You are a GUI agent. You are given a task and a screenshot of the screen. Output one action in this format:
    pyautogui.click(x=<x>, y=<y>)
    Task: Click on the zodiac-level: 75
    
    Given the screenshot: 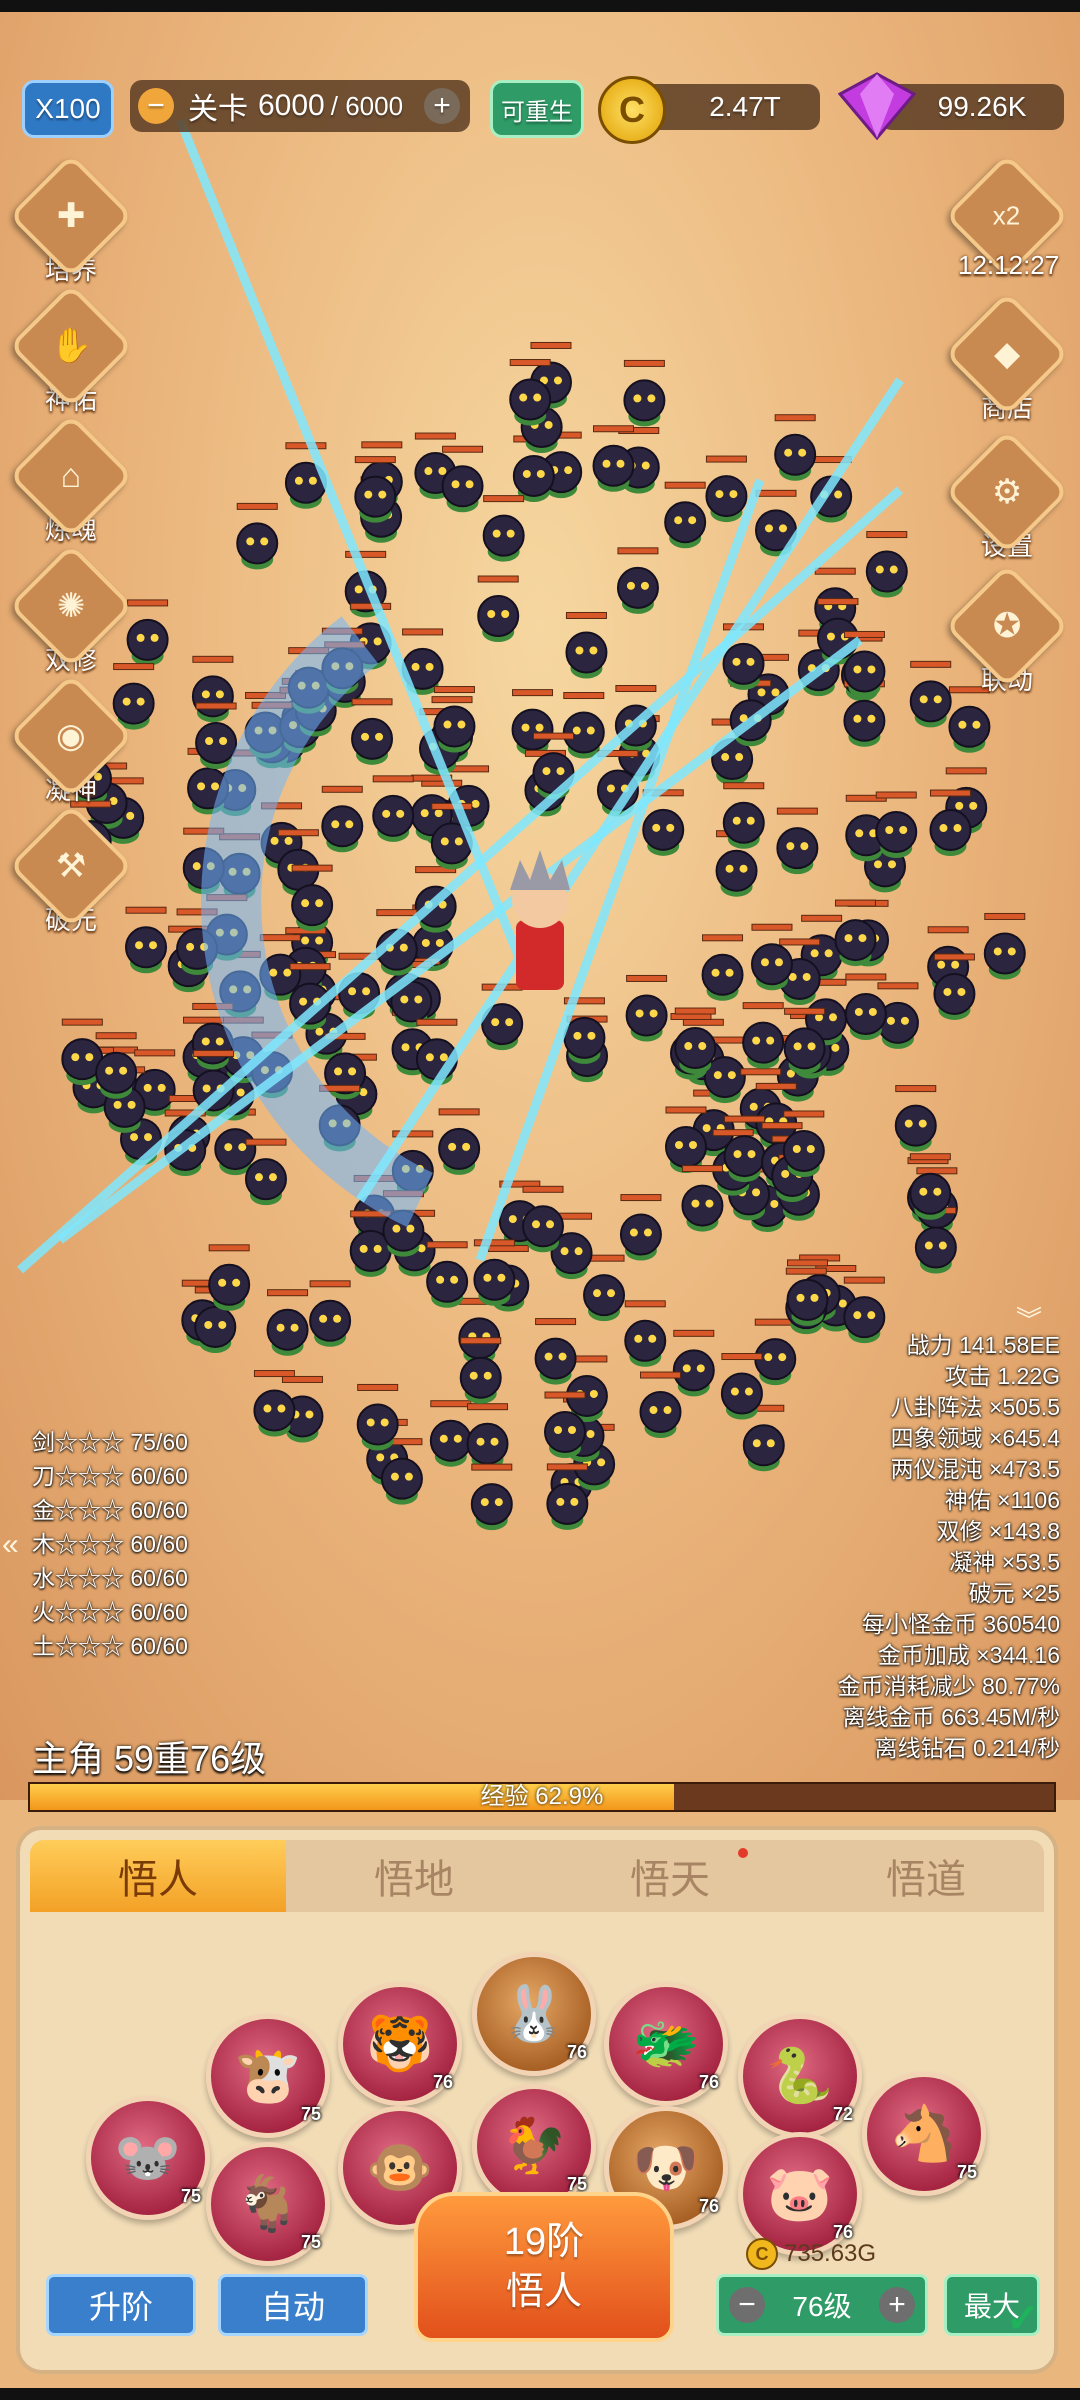 What is the action you would take?
    pyautogui.click(x=190, y=2196)
    